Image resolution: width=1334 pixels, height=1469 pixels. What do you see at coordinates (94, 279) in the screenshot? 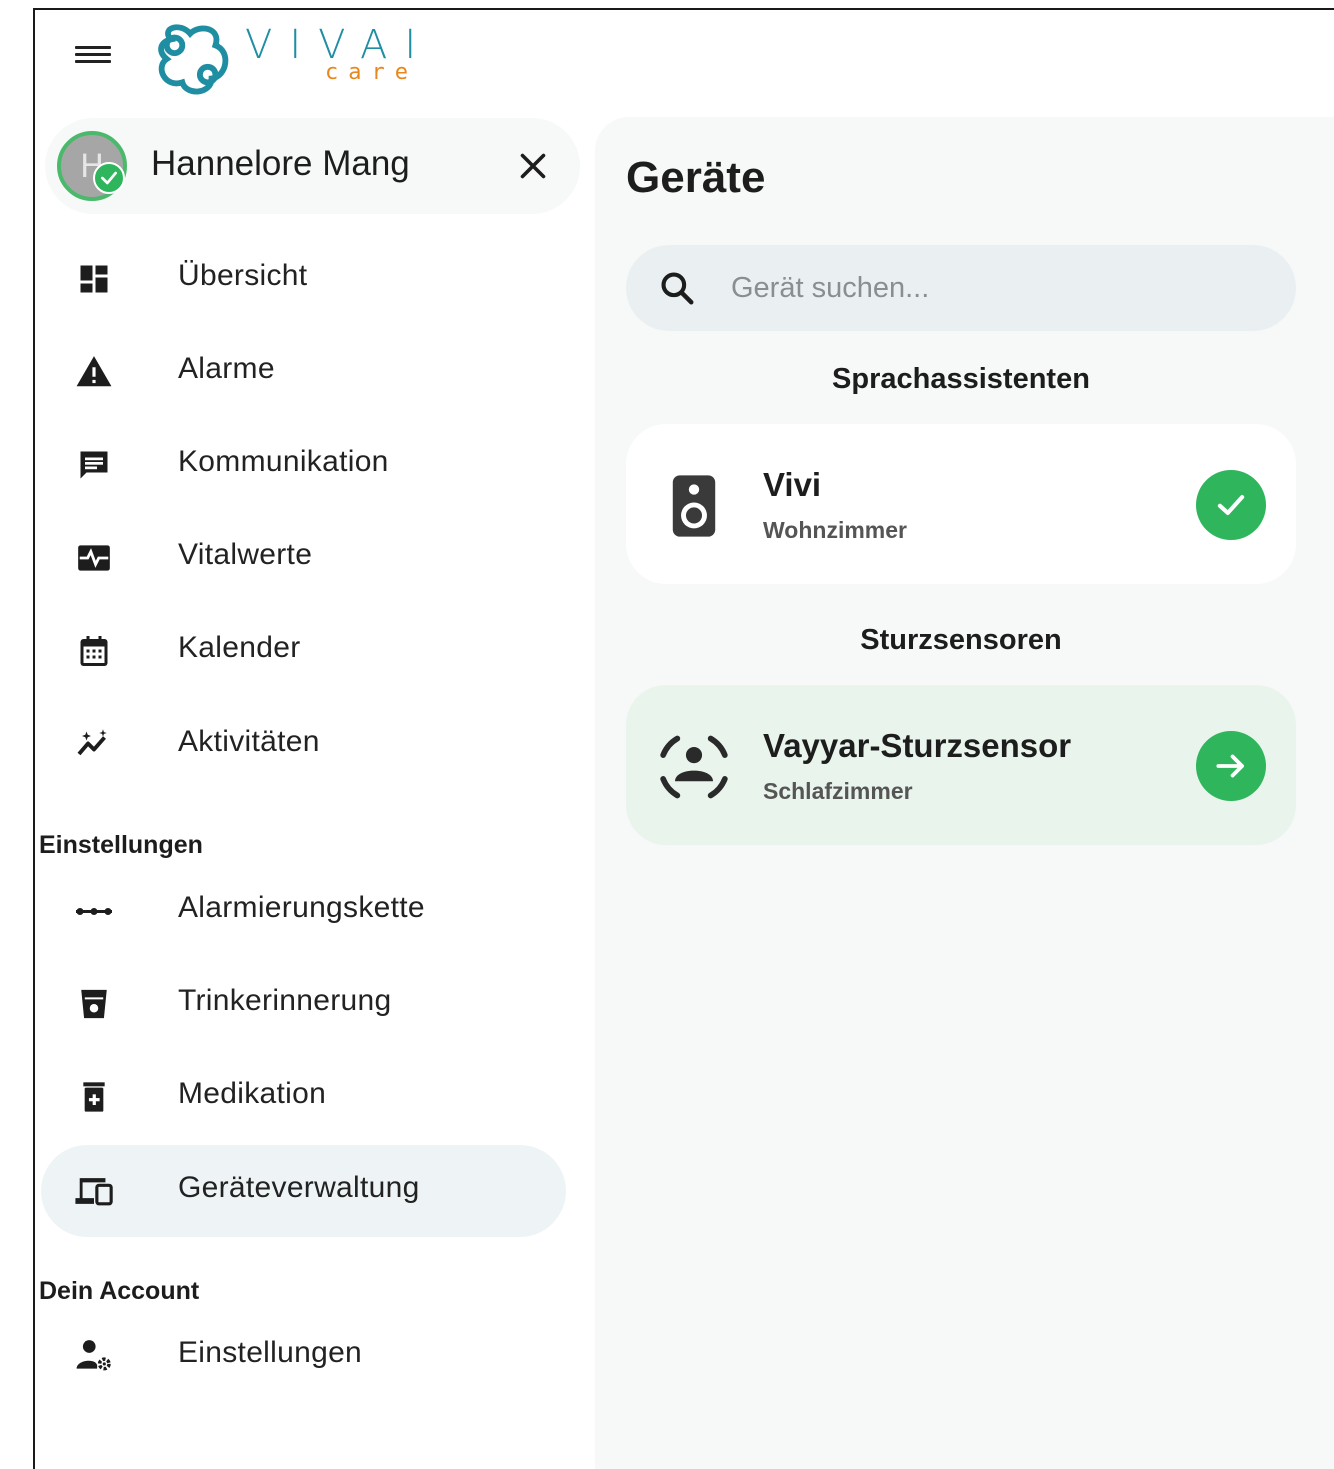
I see `dashboard-icon` at bounding box center [94, 279].